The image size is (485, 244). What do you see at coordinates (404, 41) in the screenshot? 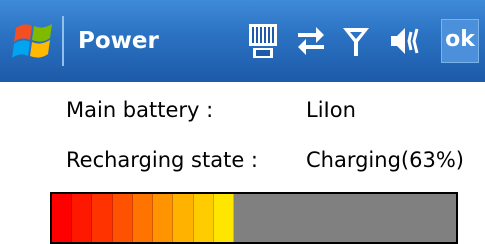
I see `speaker-volume-icon` at bounding box center [404, 41].